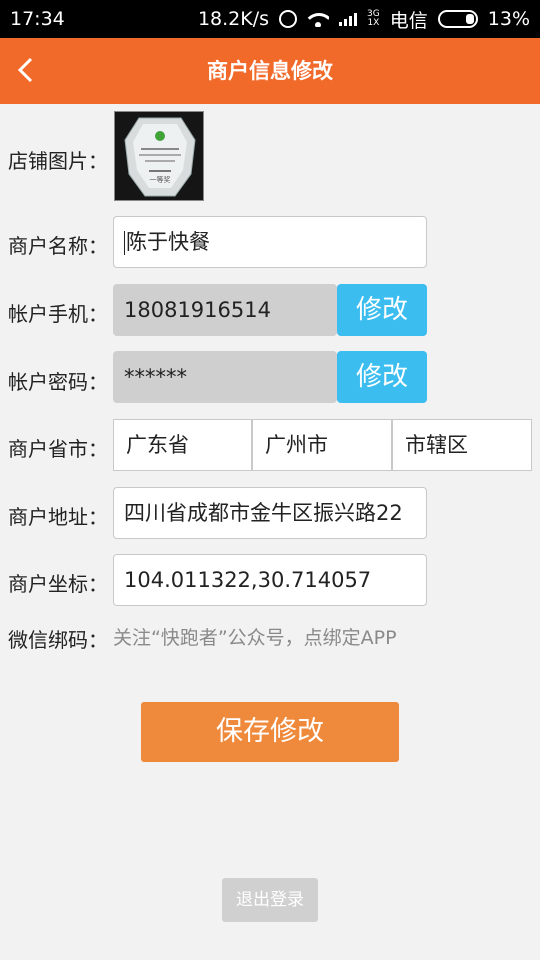 The image size is (540, 960). What do you see at coordinates (348, 19) in the screenshot?
I see `signal-icon` at bounding box center [348, 19].